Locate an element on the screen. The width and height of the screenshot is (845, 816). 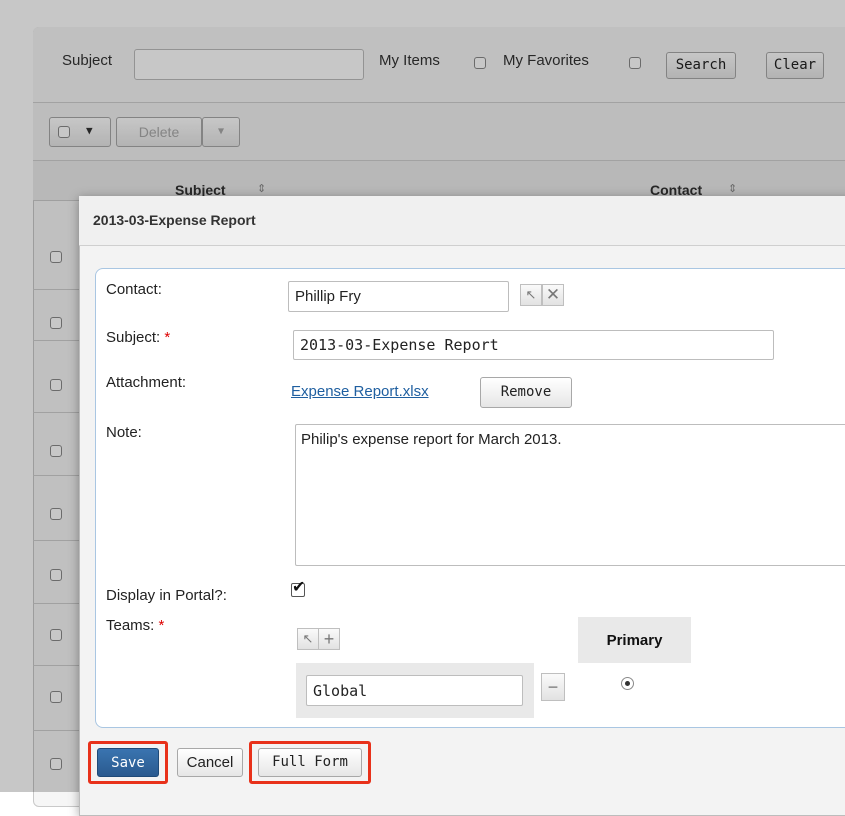
display-in-portal-checkbox: ✔ is located at coordinates (298, 588).